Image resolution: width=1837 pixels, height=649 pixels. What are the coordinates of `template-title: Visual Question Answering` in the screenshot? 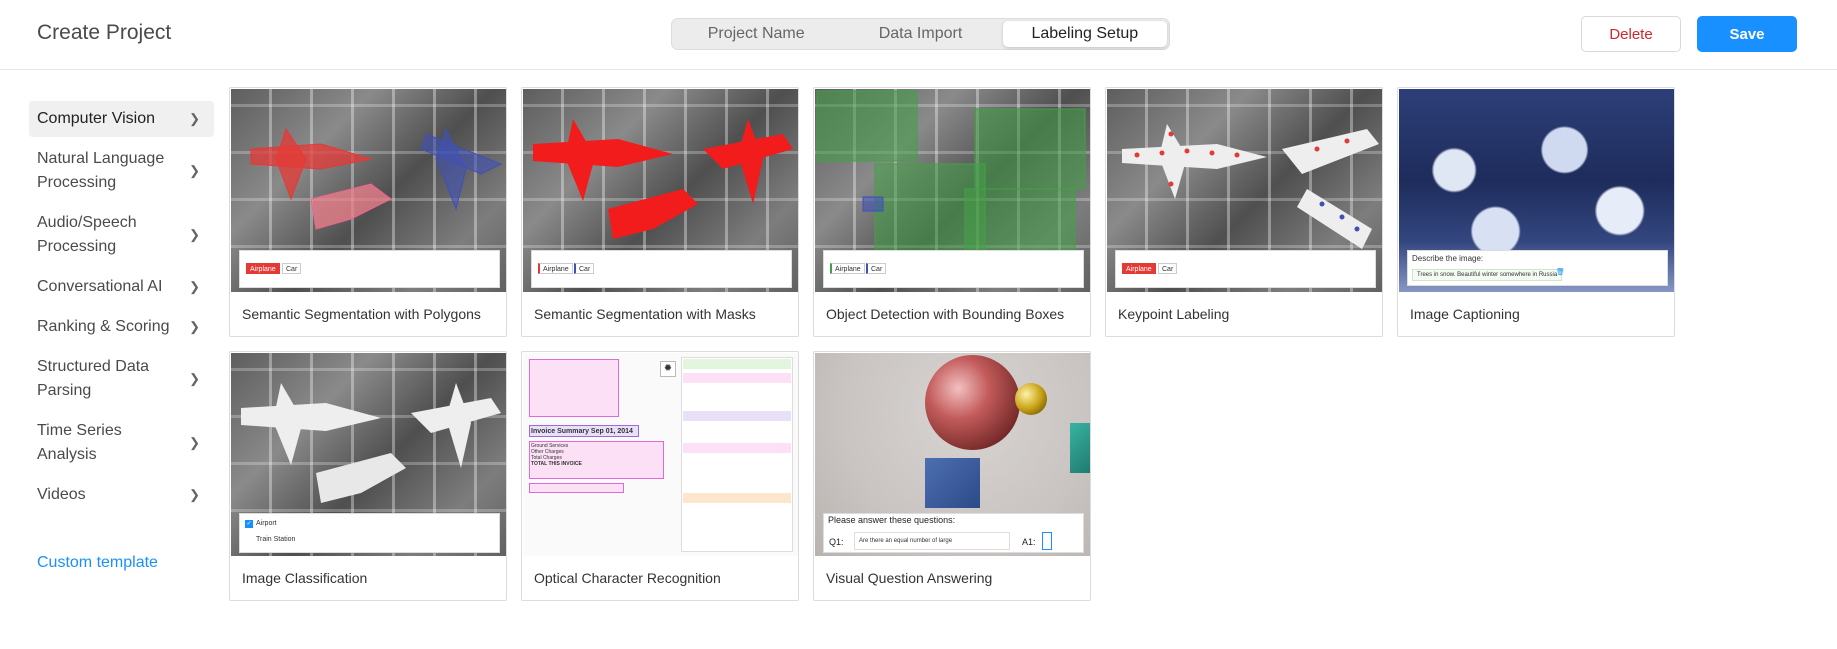 It's located at (909, 578).